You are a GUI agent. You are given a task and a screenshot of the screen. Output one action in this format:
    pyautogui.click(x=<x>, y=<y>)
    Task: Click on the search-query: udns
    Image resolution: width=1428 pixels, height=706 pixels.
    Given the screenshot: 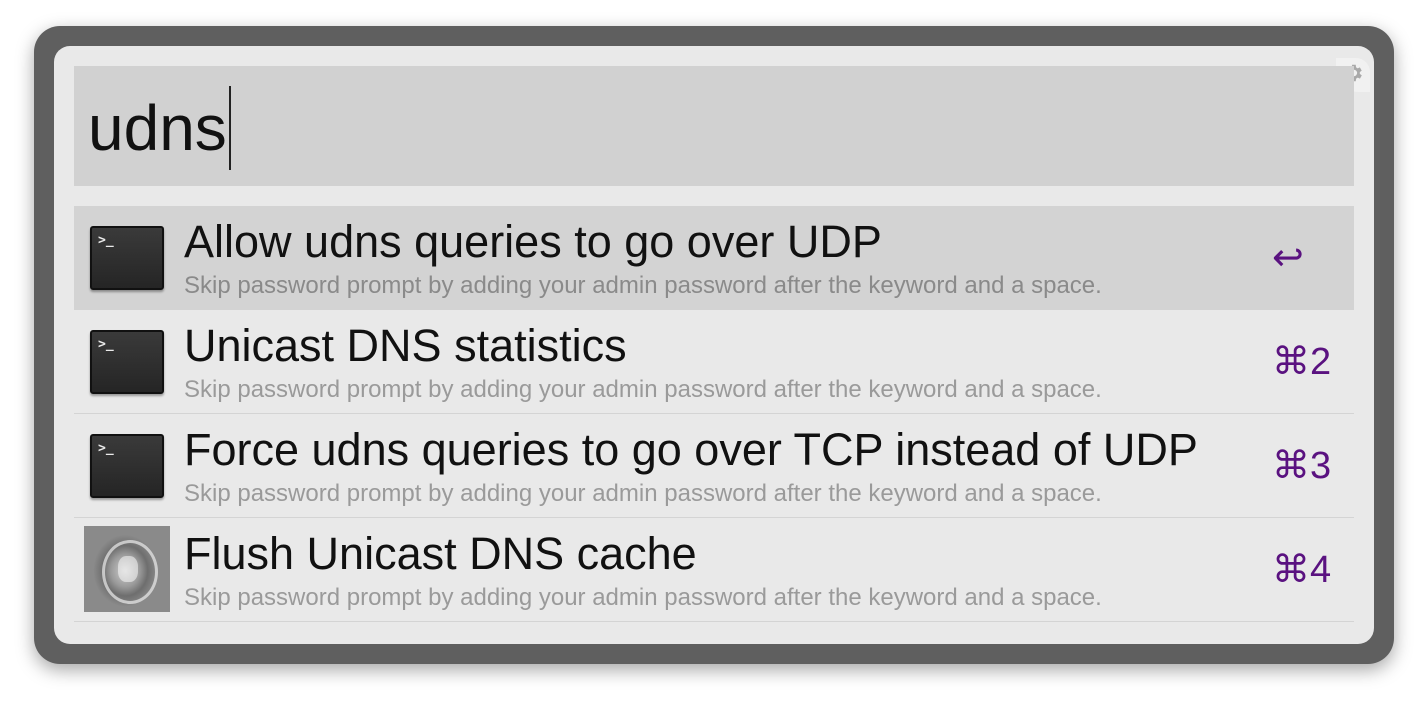 What is the action you would take?
    pyautogui.click(x=157, y=128)
    